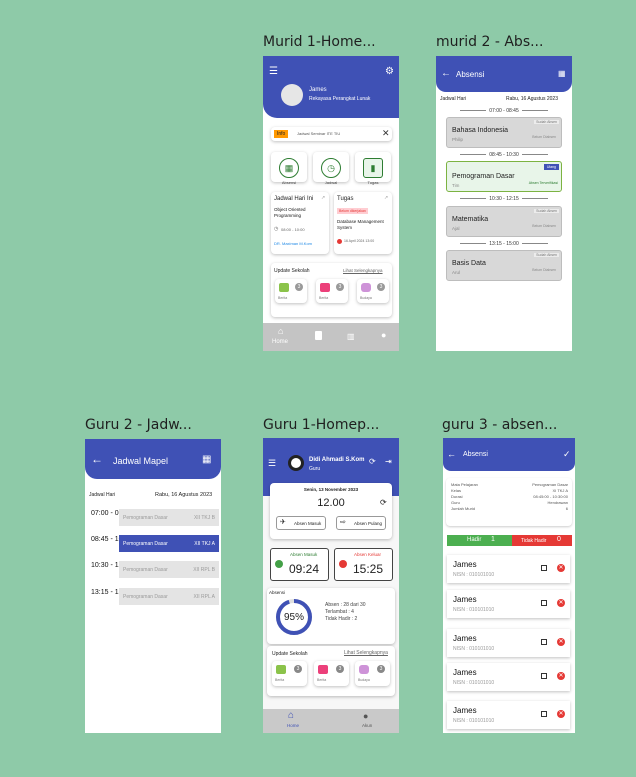 This screenshot has height=777, width=636. Describe the element at coordinates (361, 523) in the screenshot. I see `clock-out-button: ⇨ Absen Pulang` at that location.